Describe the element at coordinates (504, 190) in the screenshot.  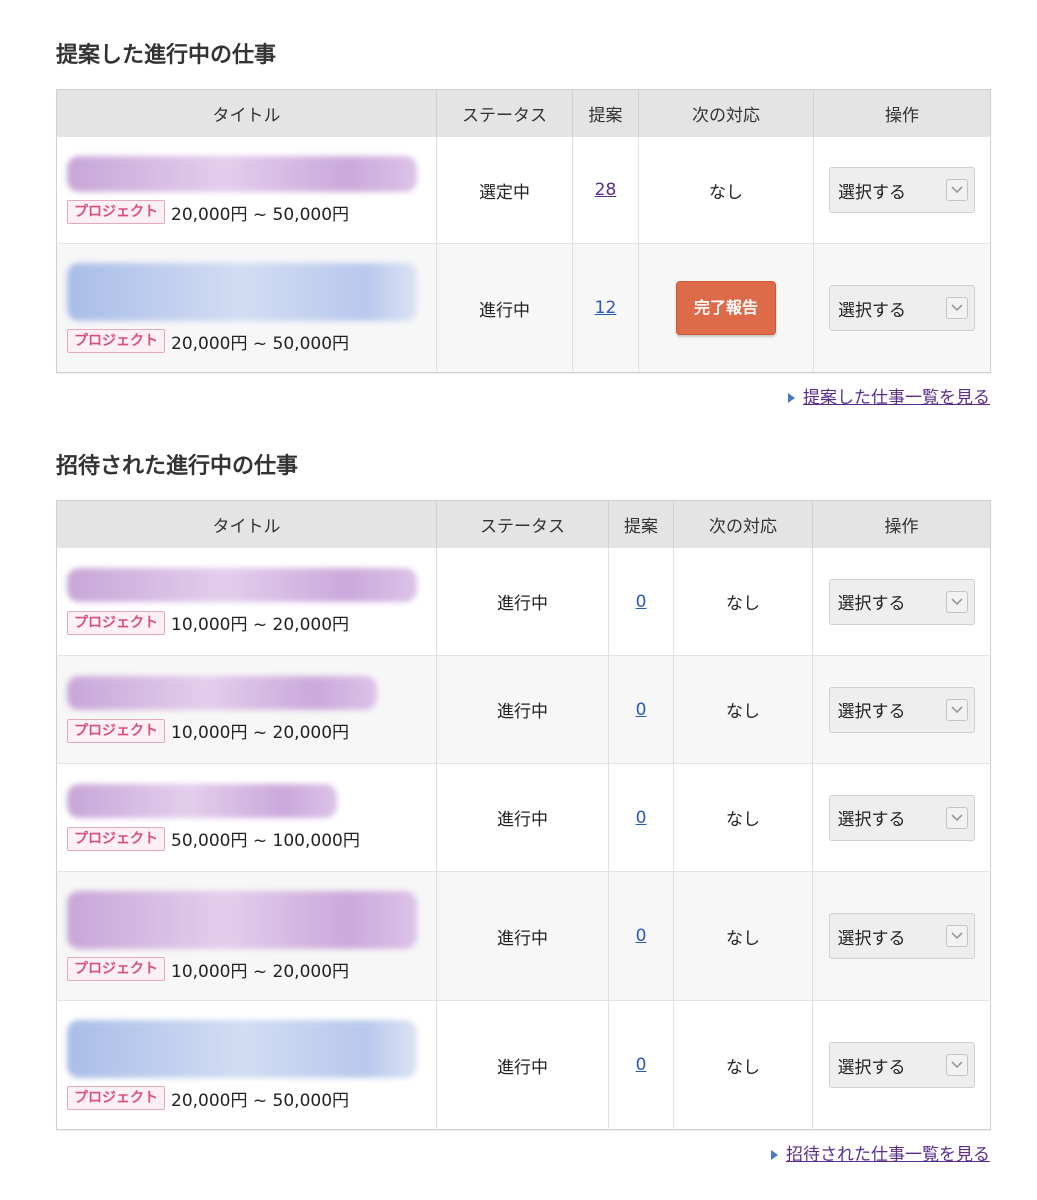
I see `status-cell: 選定中` at that location.